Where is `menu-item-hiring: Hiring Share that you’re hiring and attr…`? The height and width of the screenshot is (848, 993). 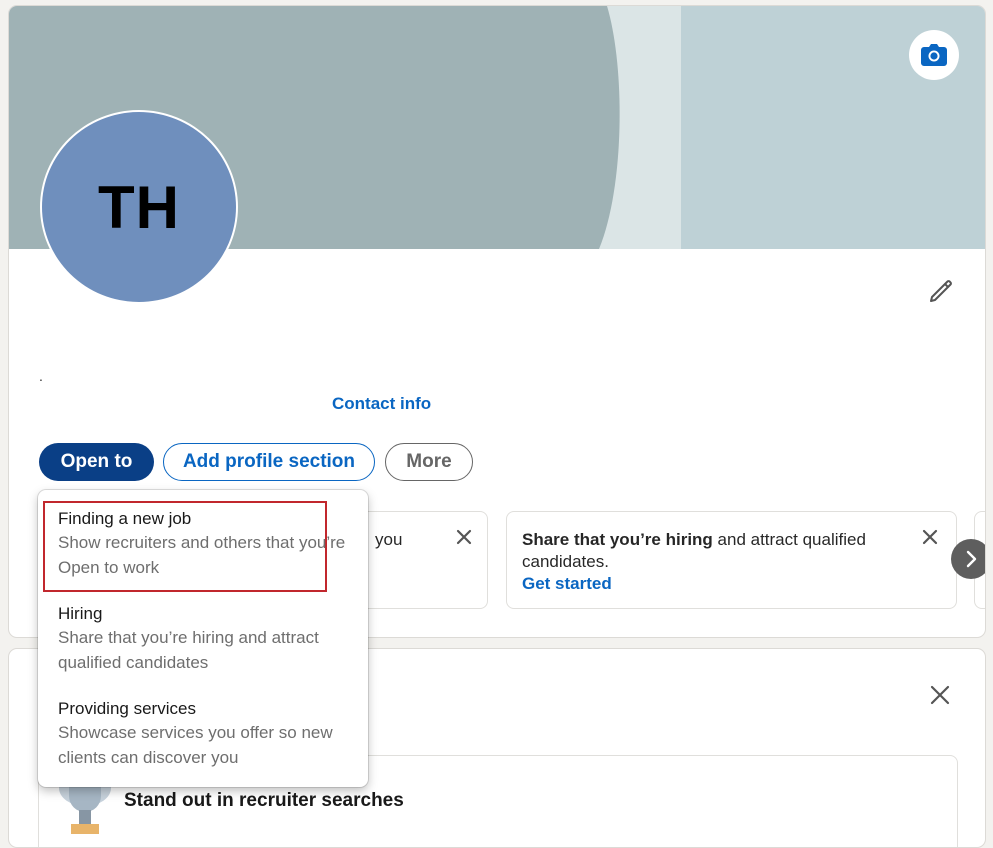
menu-item-hiring: Hiring Share that you’re hiring and attr… is located at coordinates (208, 639).